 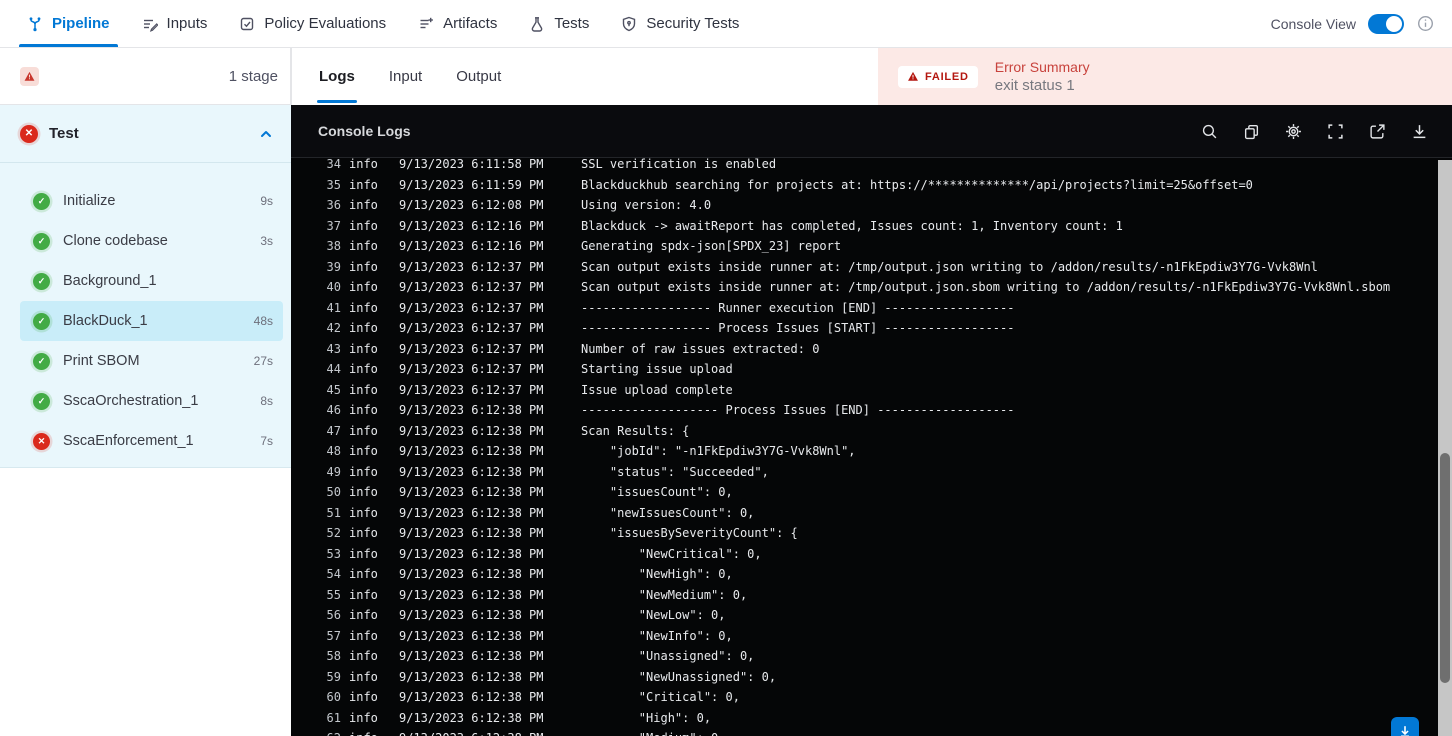 What do you see at coordinates (333, 410) in the screenshot?
I see `log-line-number: 46` at bounding box center [333, 410].